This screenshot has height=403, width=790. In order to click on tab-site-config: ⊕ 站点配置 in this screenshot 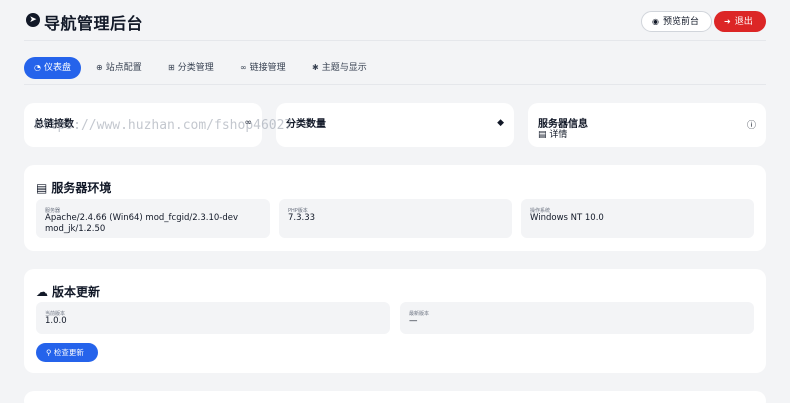, I will do `click(119, 68)`.